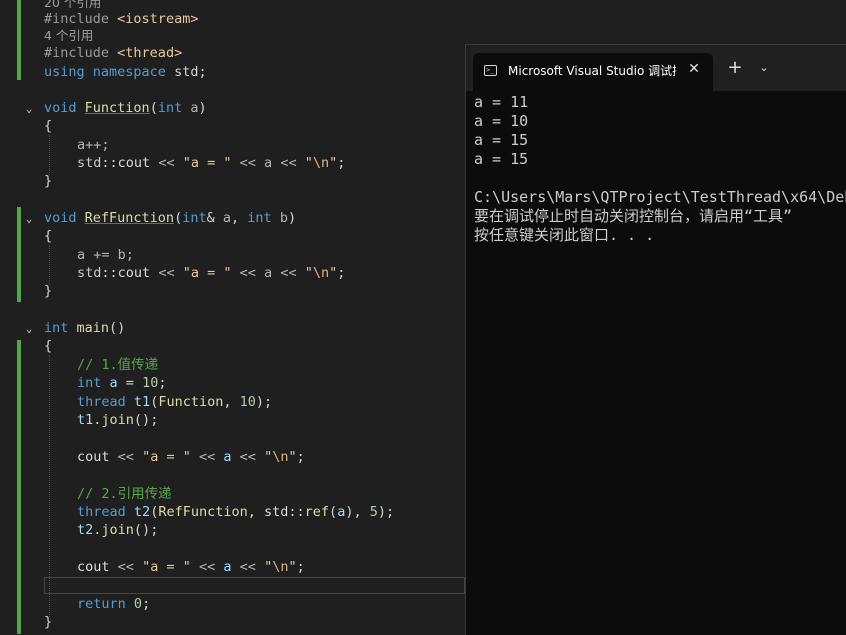 The image size is (846, 635). I want to click on code-line: // 1.值传递, so click(118, 365).